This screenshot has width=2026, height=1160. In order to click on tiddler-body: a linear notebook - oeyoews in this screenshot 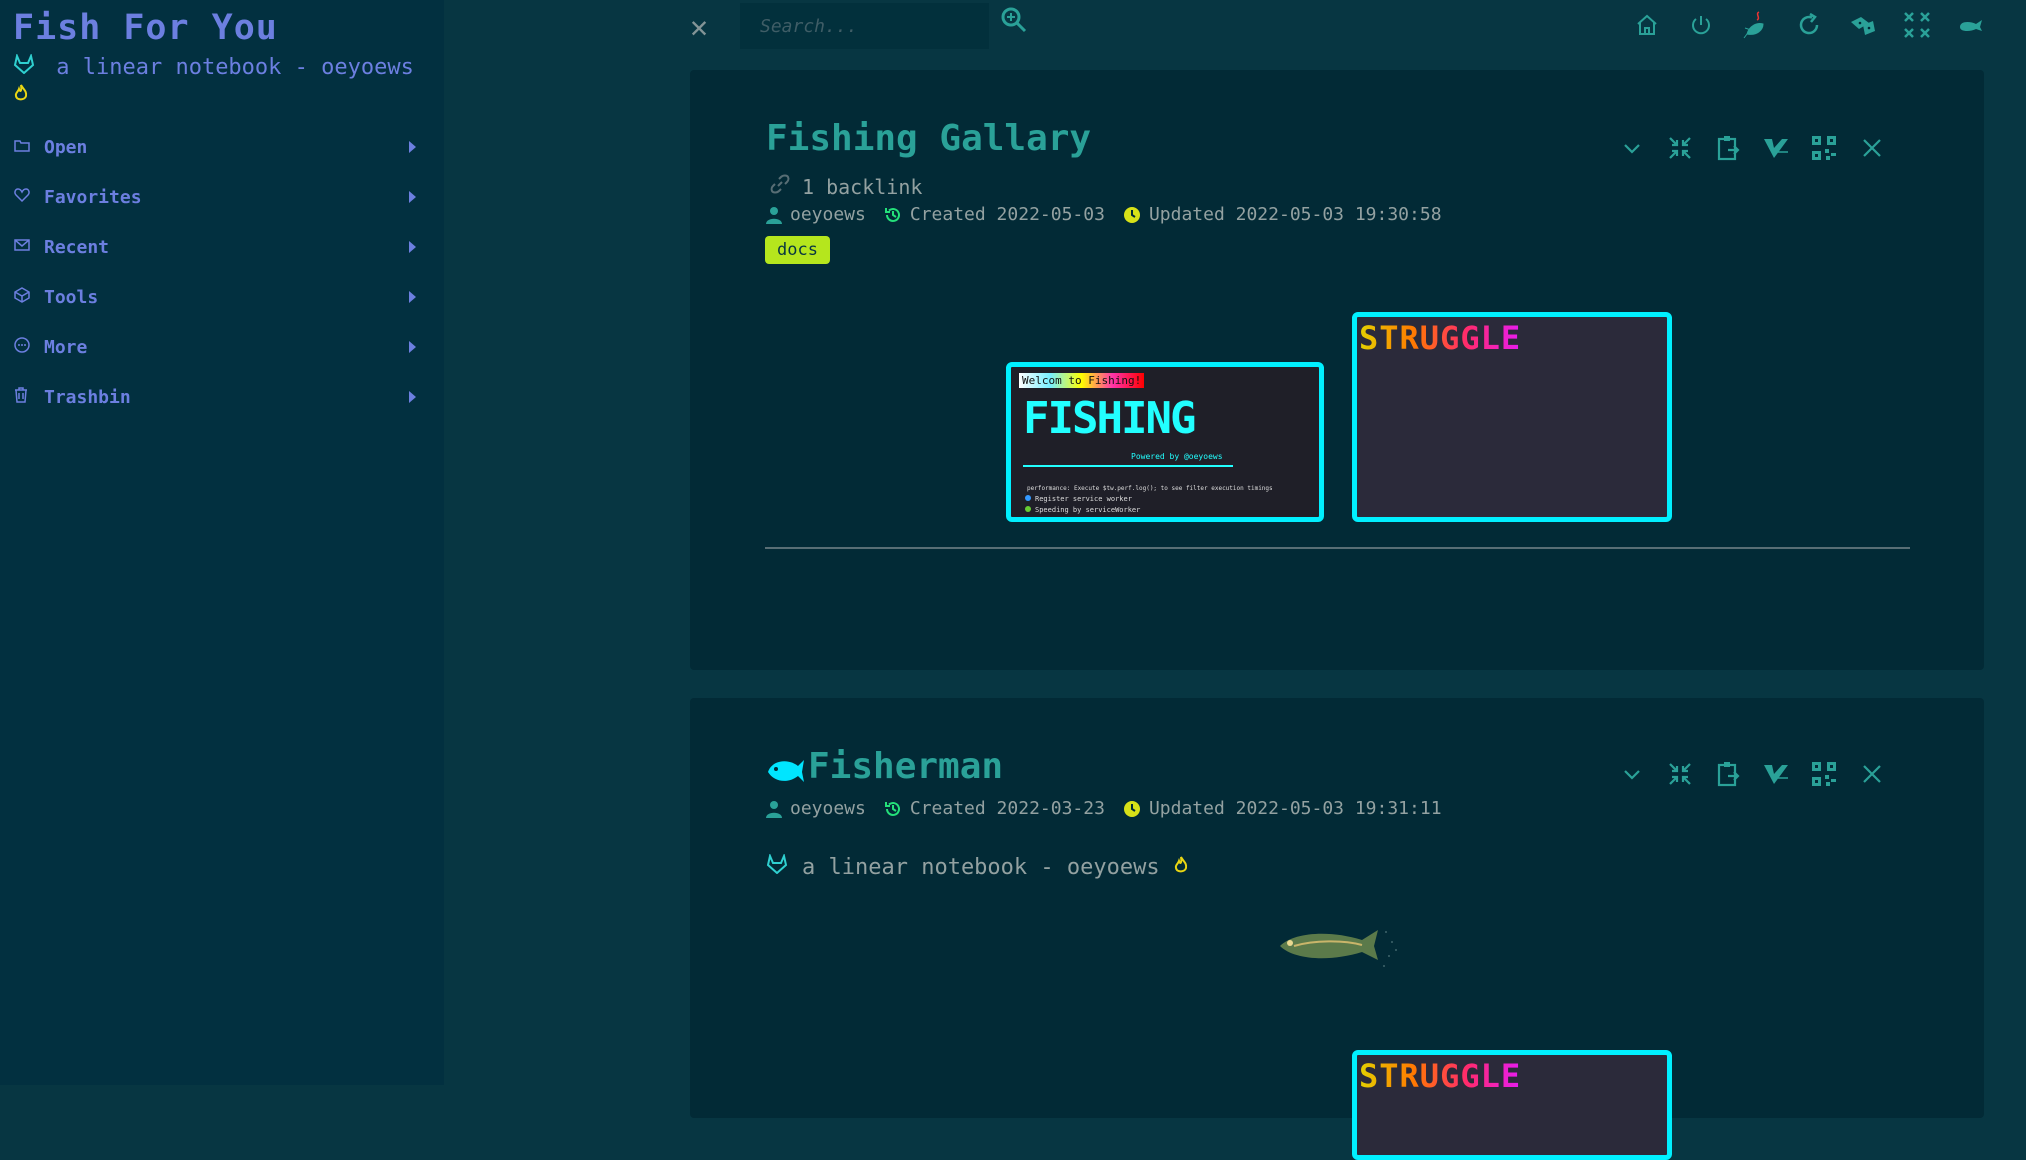, I will do `click(977, 866)`.